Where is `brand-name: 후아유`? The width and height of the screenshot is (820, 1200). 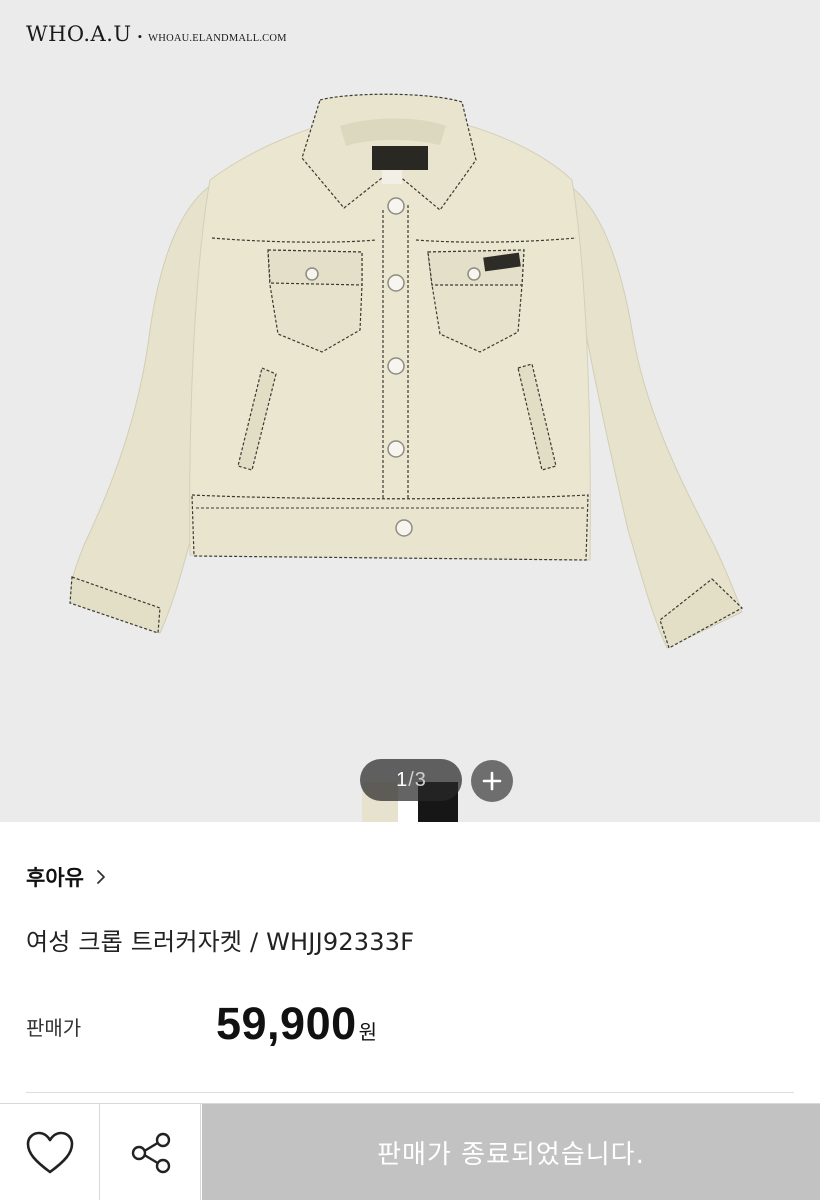 brand-name: 후아유 is located at coordinates (55, 878).